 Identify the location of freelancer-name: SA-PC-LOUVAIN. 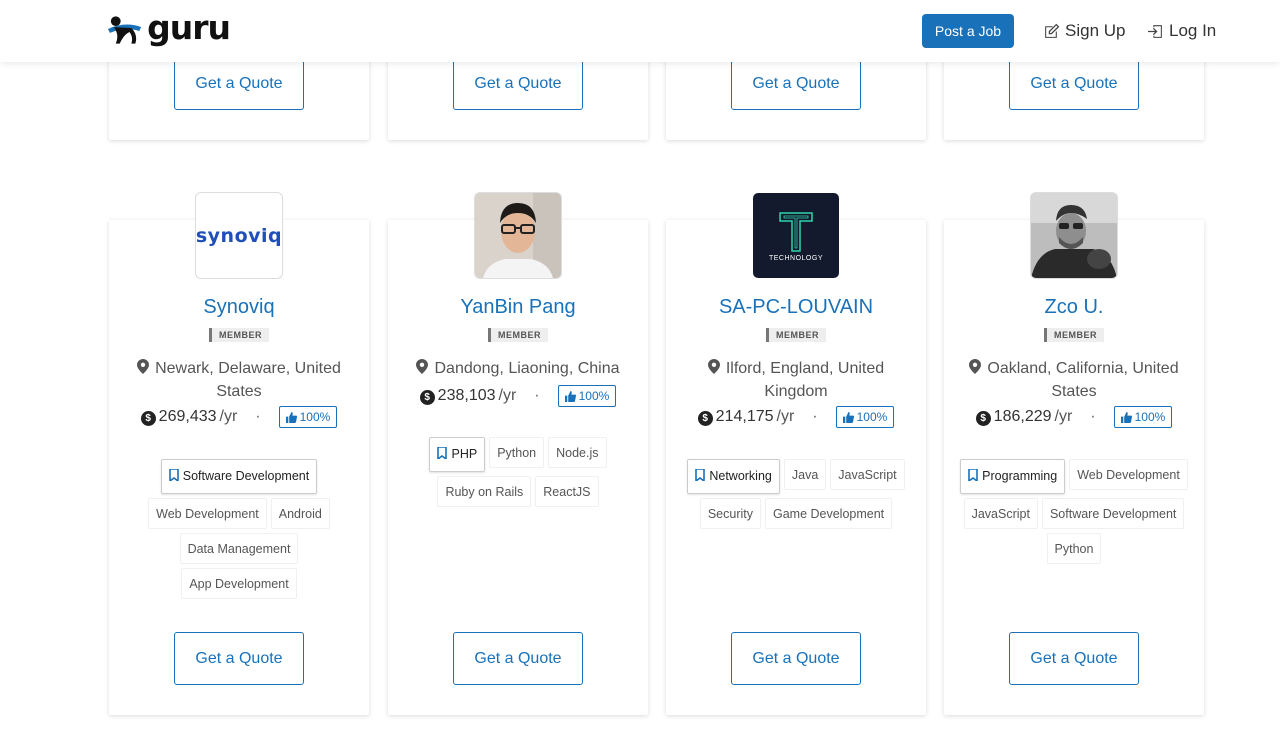
(796, 307).